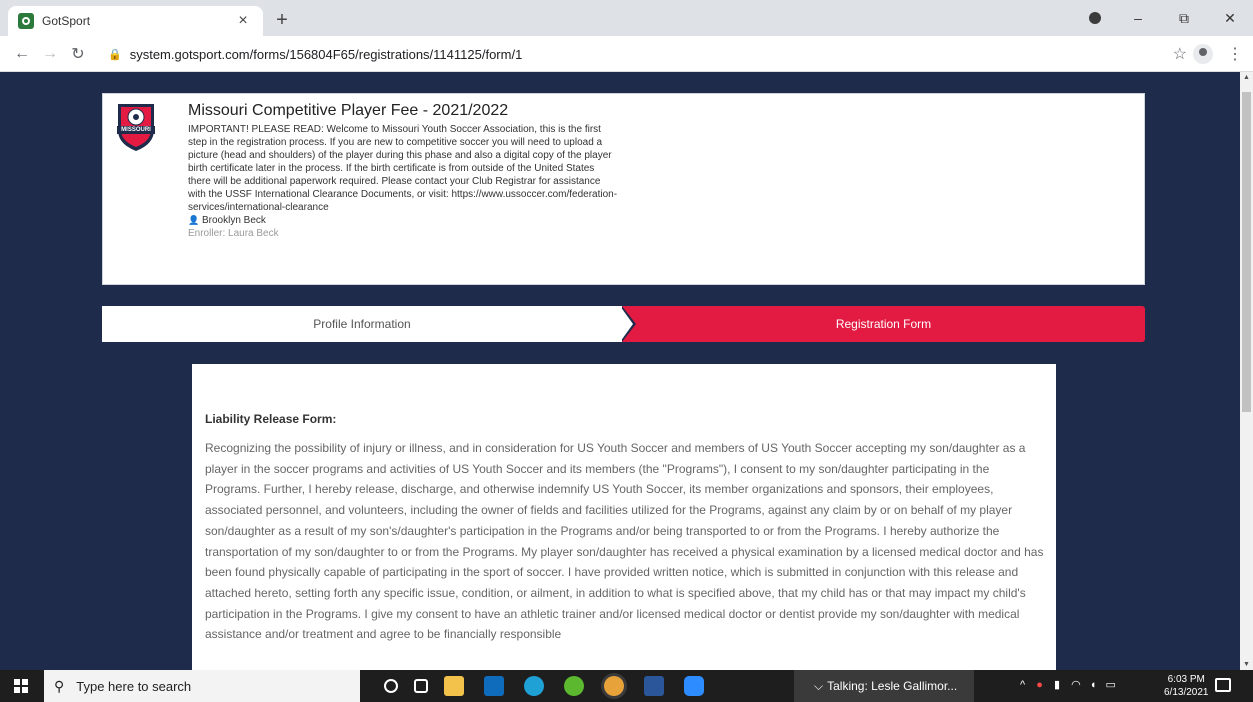  What do you see at coordinates (1203, 54) in the screenshot?
I see `profile-avatar-icon` at bounding box center [1203, 54].